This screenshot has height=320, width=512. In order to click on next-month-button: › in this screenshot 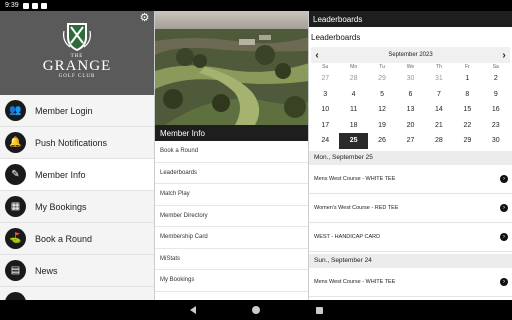, I will do `click(504, 55)`.